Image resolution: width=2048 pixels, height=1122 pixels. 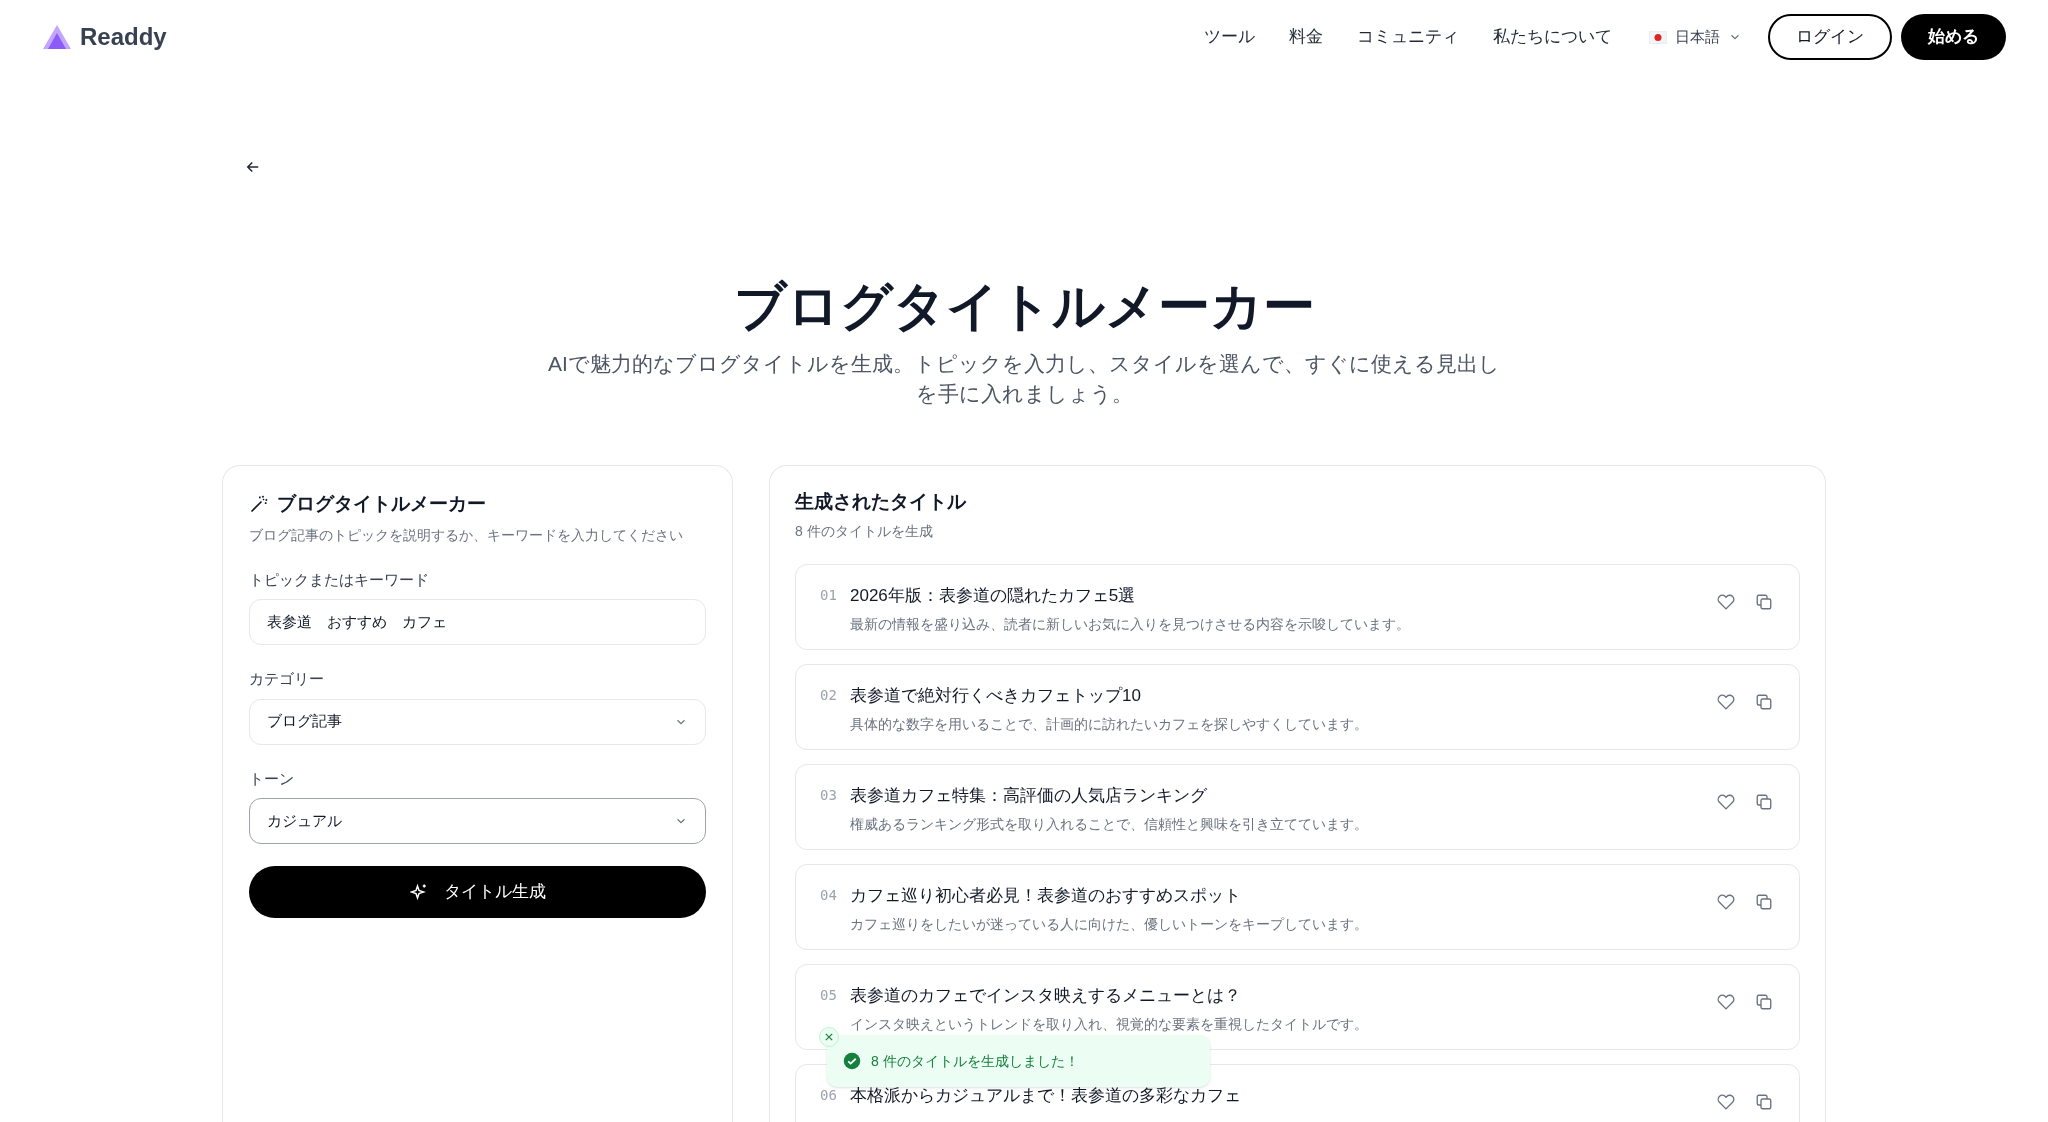 I want to click on page-title: ブログタイトルメーカー, so click(x=1024, y=306).